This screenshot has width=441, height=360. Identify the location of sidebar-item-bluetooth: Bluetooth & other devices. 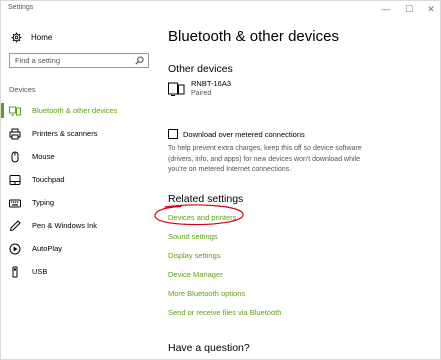
(78, 110).